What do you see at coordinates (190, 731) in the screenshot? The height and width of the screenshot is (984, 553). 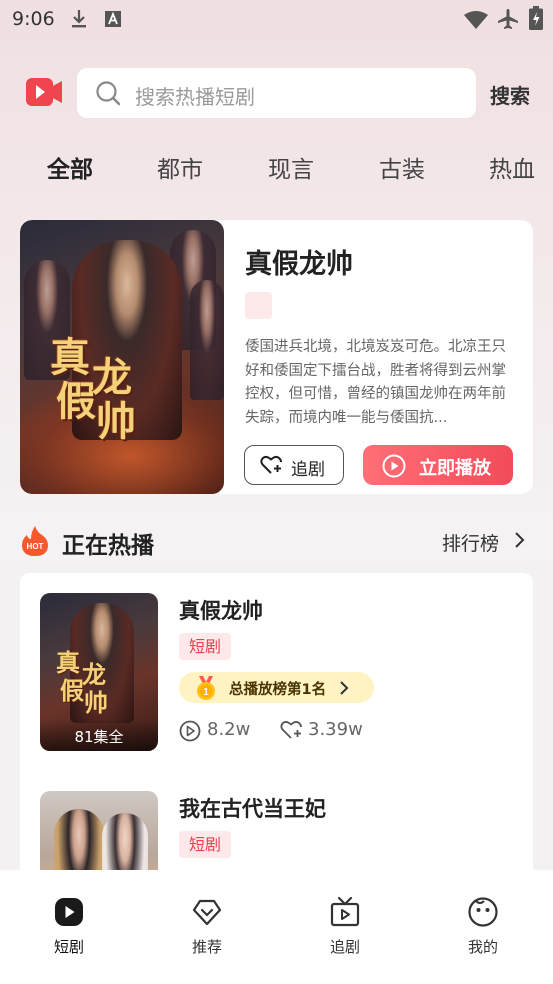 I see `play-count-icon` at bounding box center [190, 731].